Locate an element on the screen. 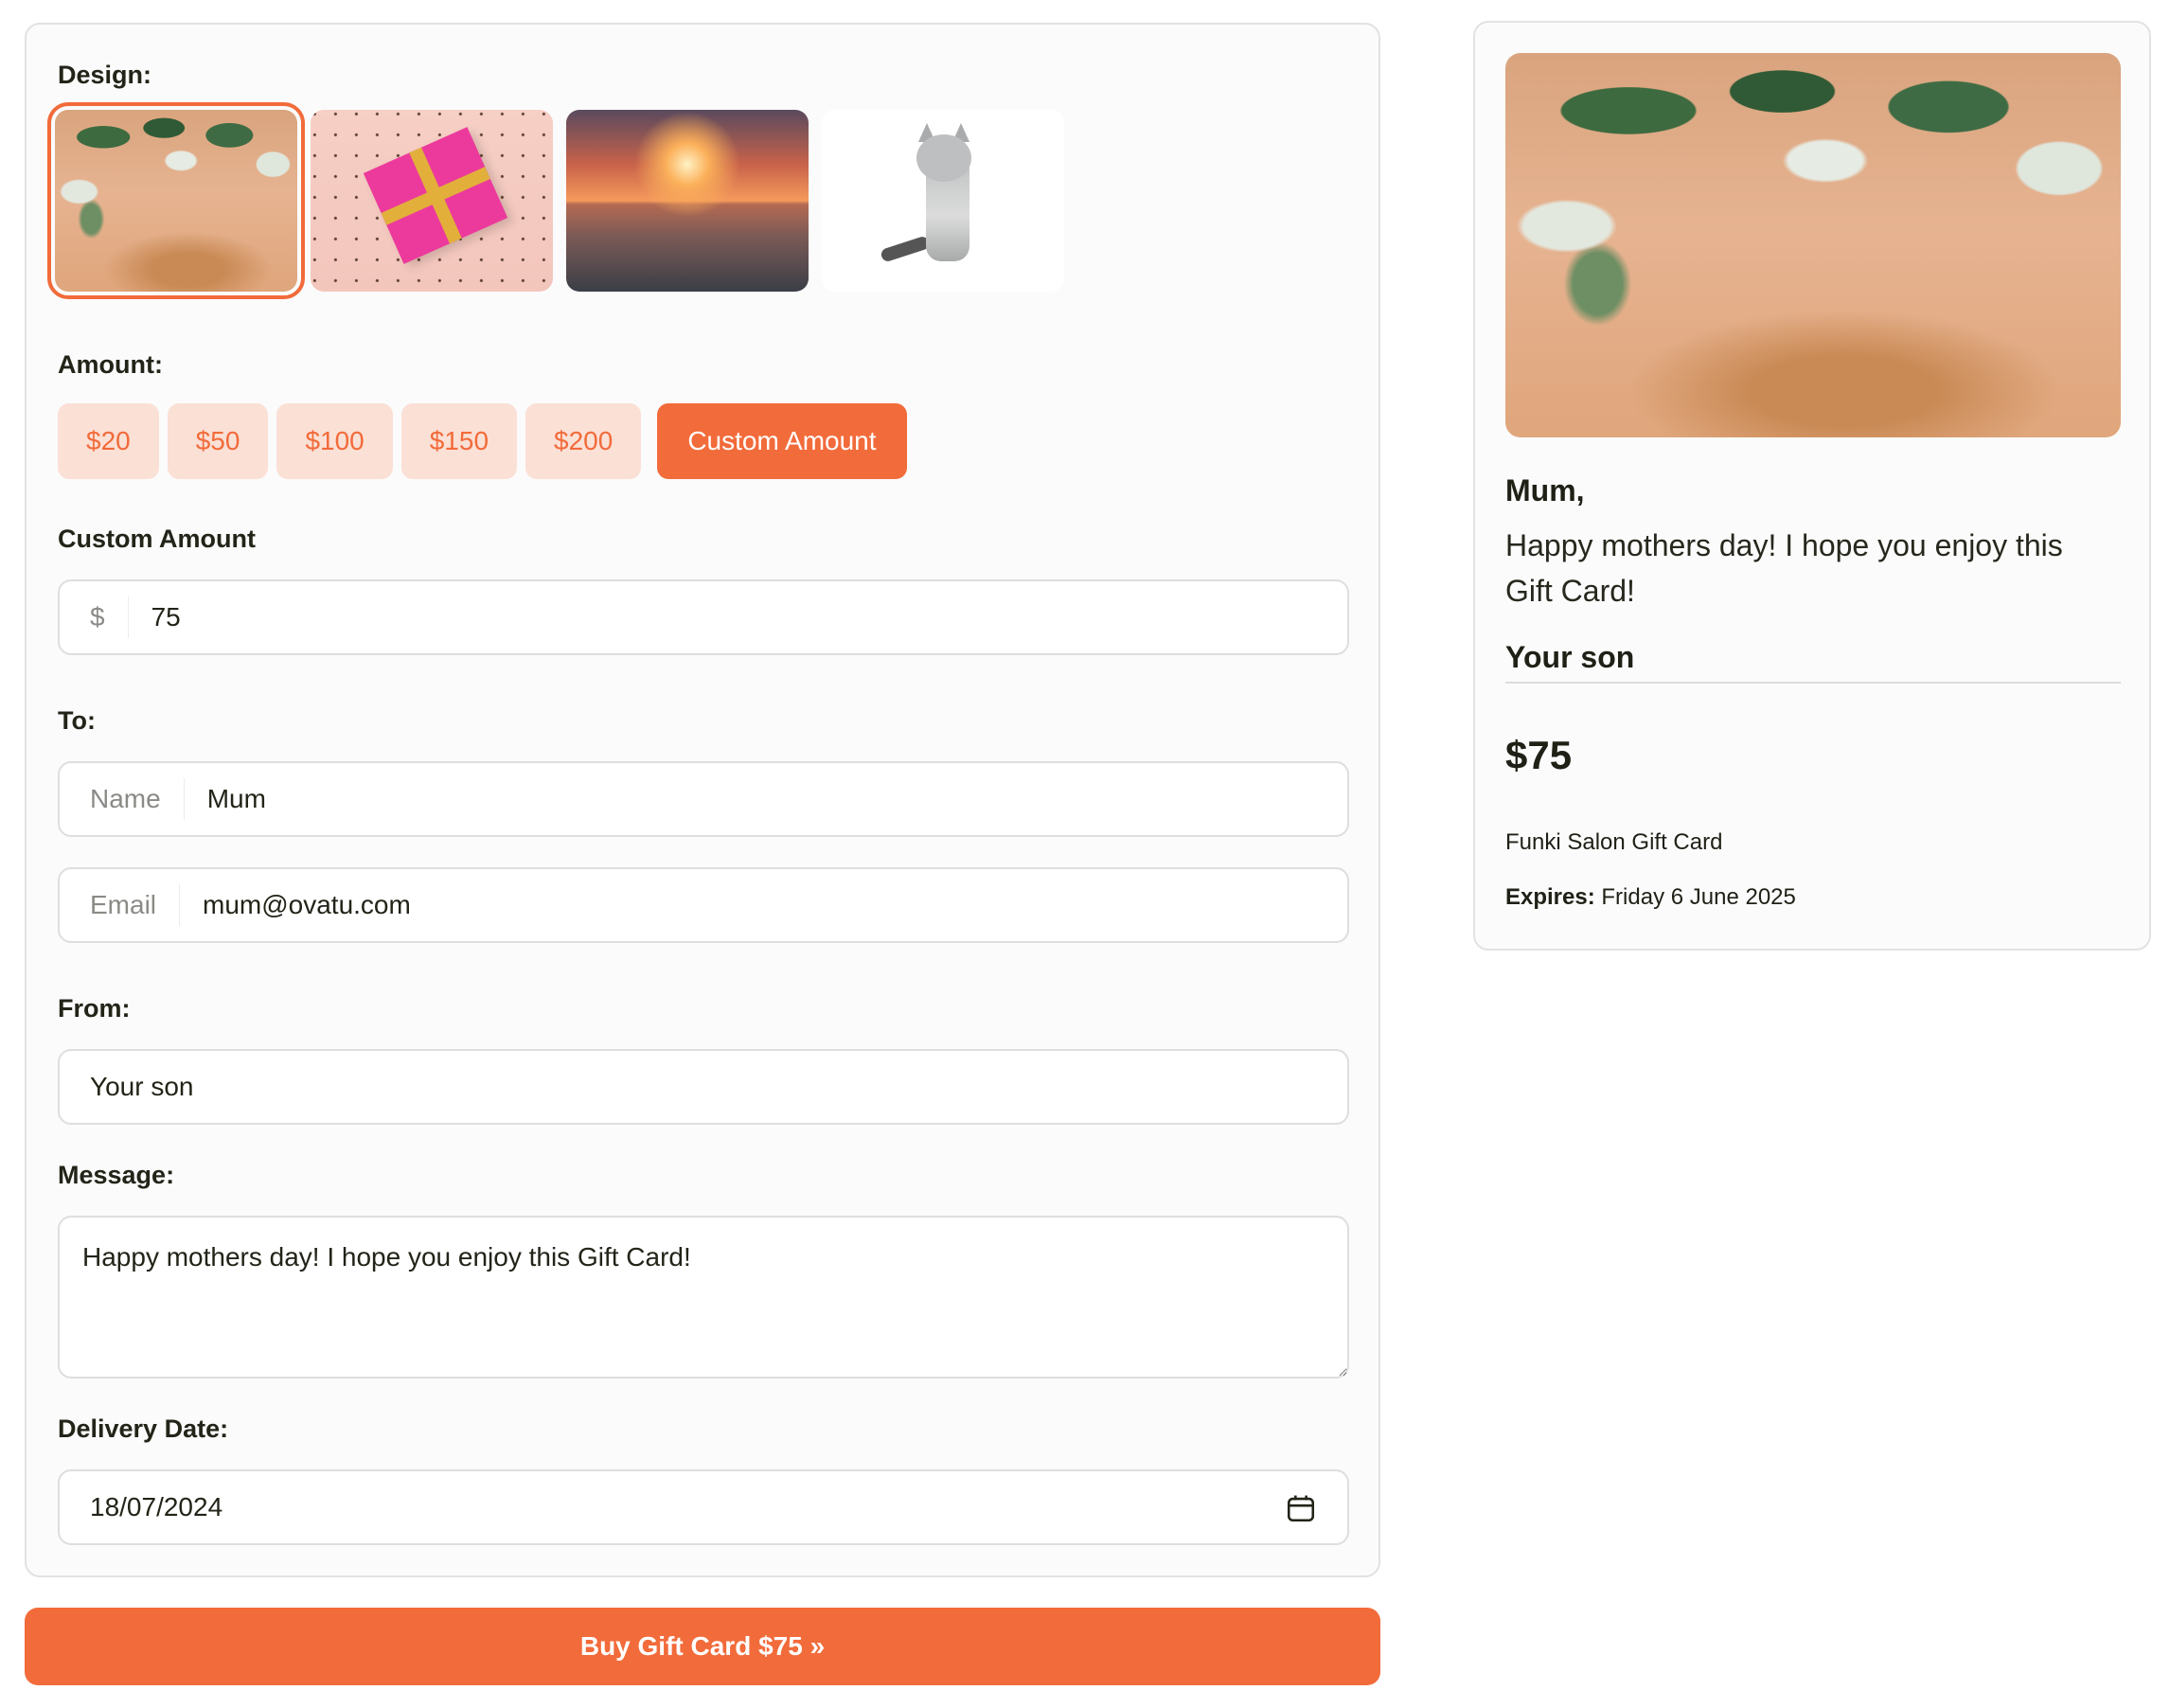 The height and width of the screenshot is (1708, 2170). recipient-name-value: Mum is located at coordinates (225, 799).